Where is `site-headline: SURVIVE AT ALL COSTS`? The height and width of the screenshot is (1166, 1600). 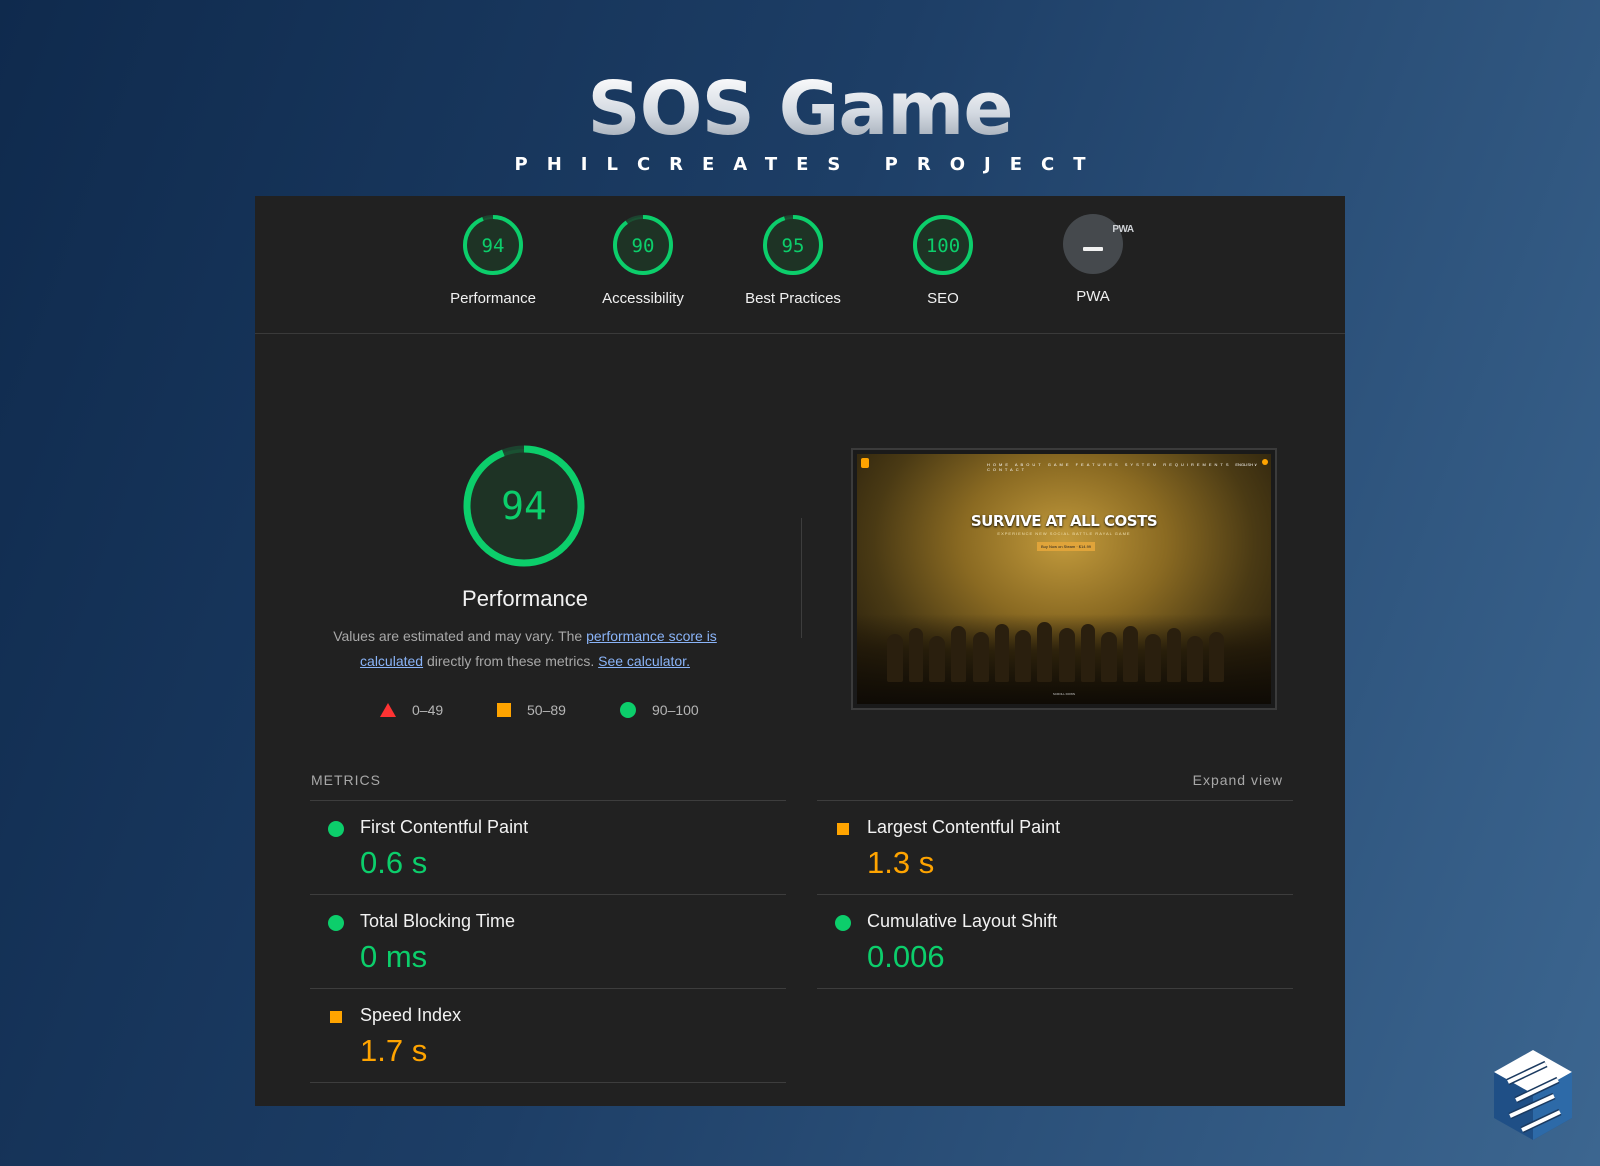
site-headline: SURVIVE AT ALL COSTS is located at coordinates (1064, 521).